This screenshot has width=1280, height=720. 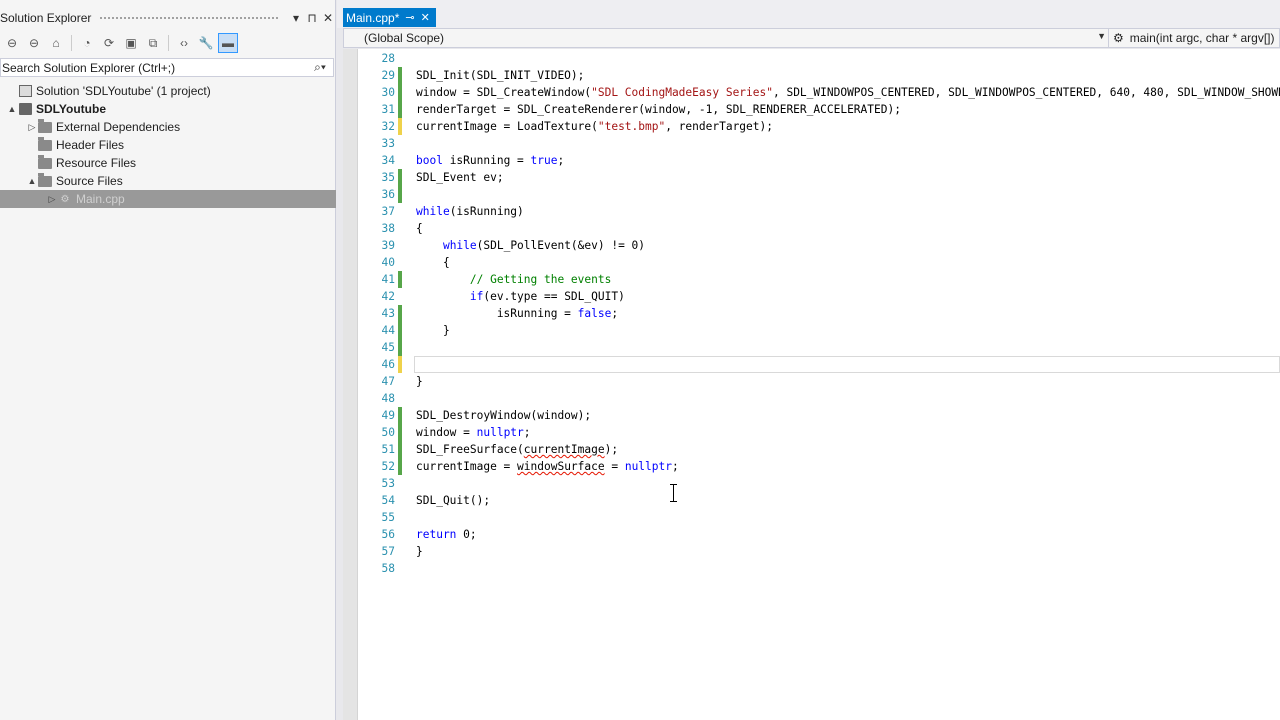 I want to click on code-text: SDL_Quit();, so click(x=453, y=500).